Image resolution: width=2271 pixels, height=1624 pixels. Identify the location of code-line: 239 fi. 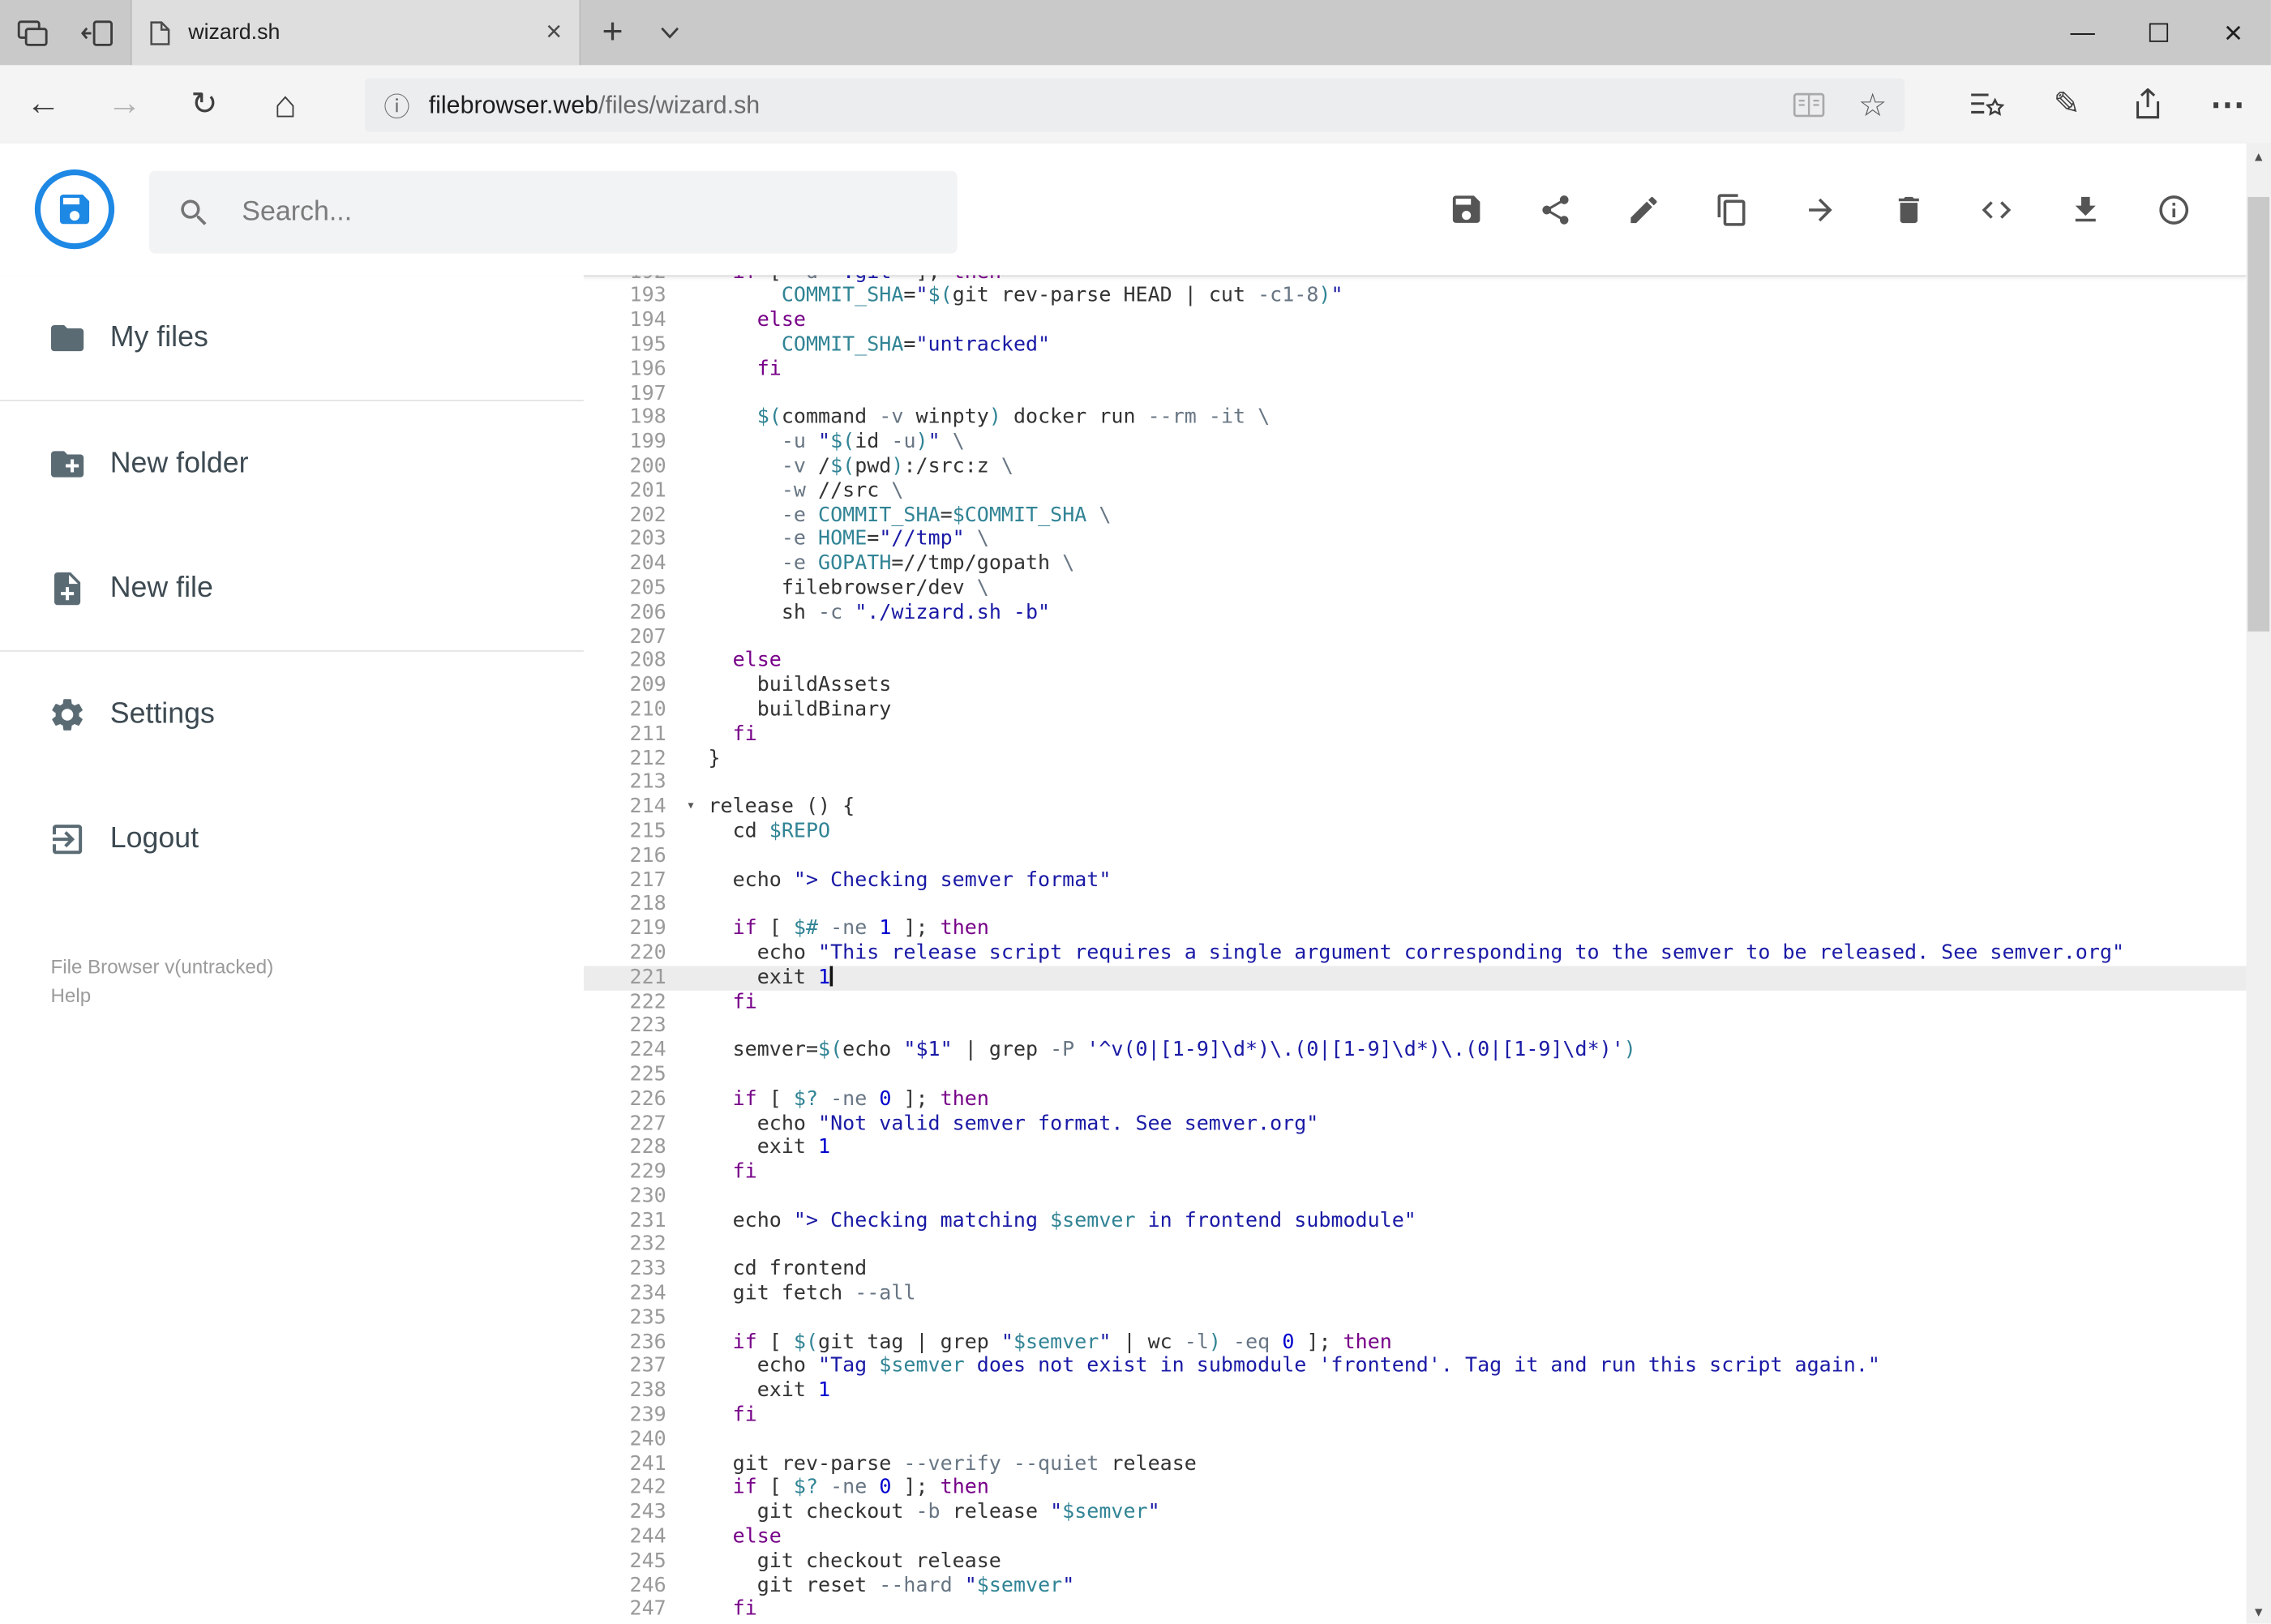
(1416, 1416).